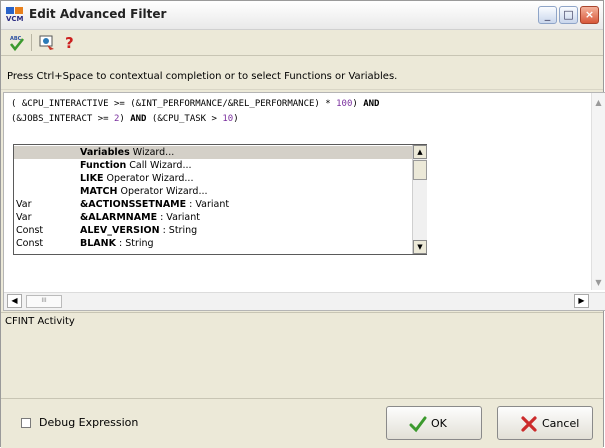 The height and width of the screenshot is (448, 605). Describe the element at coordinates (439, 423) in the screenshot. I see `ok-label: OK` at that location.